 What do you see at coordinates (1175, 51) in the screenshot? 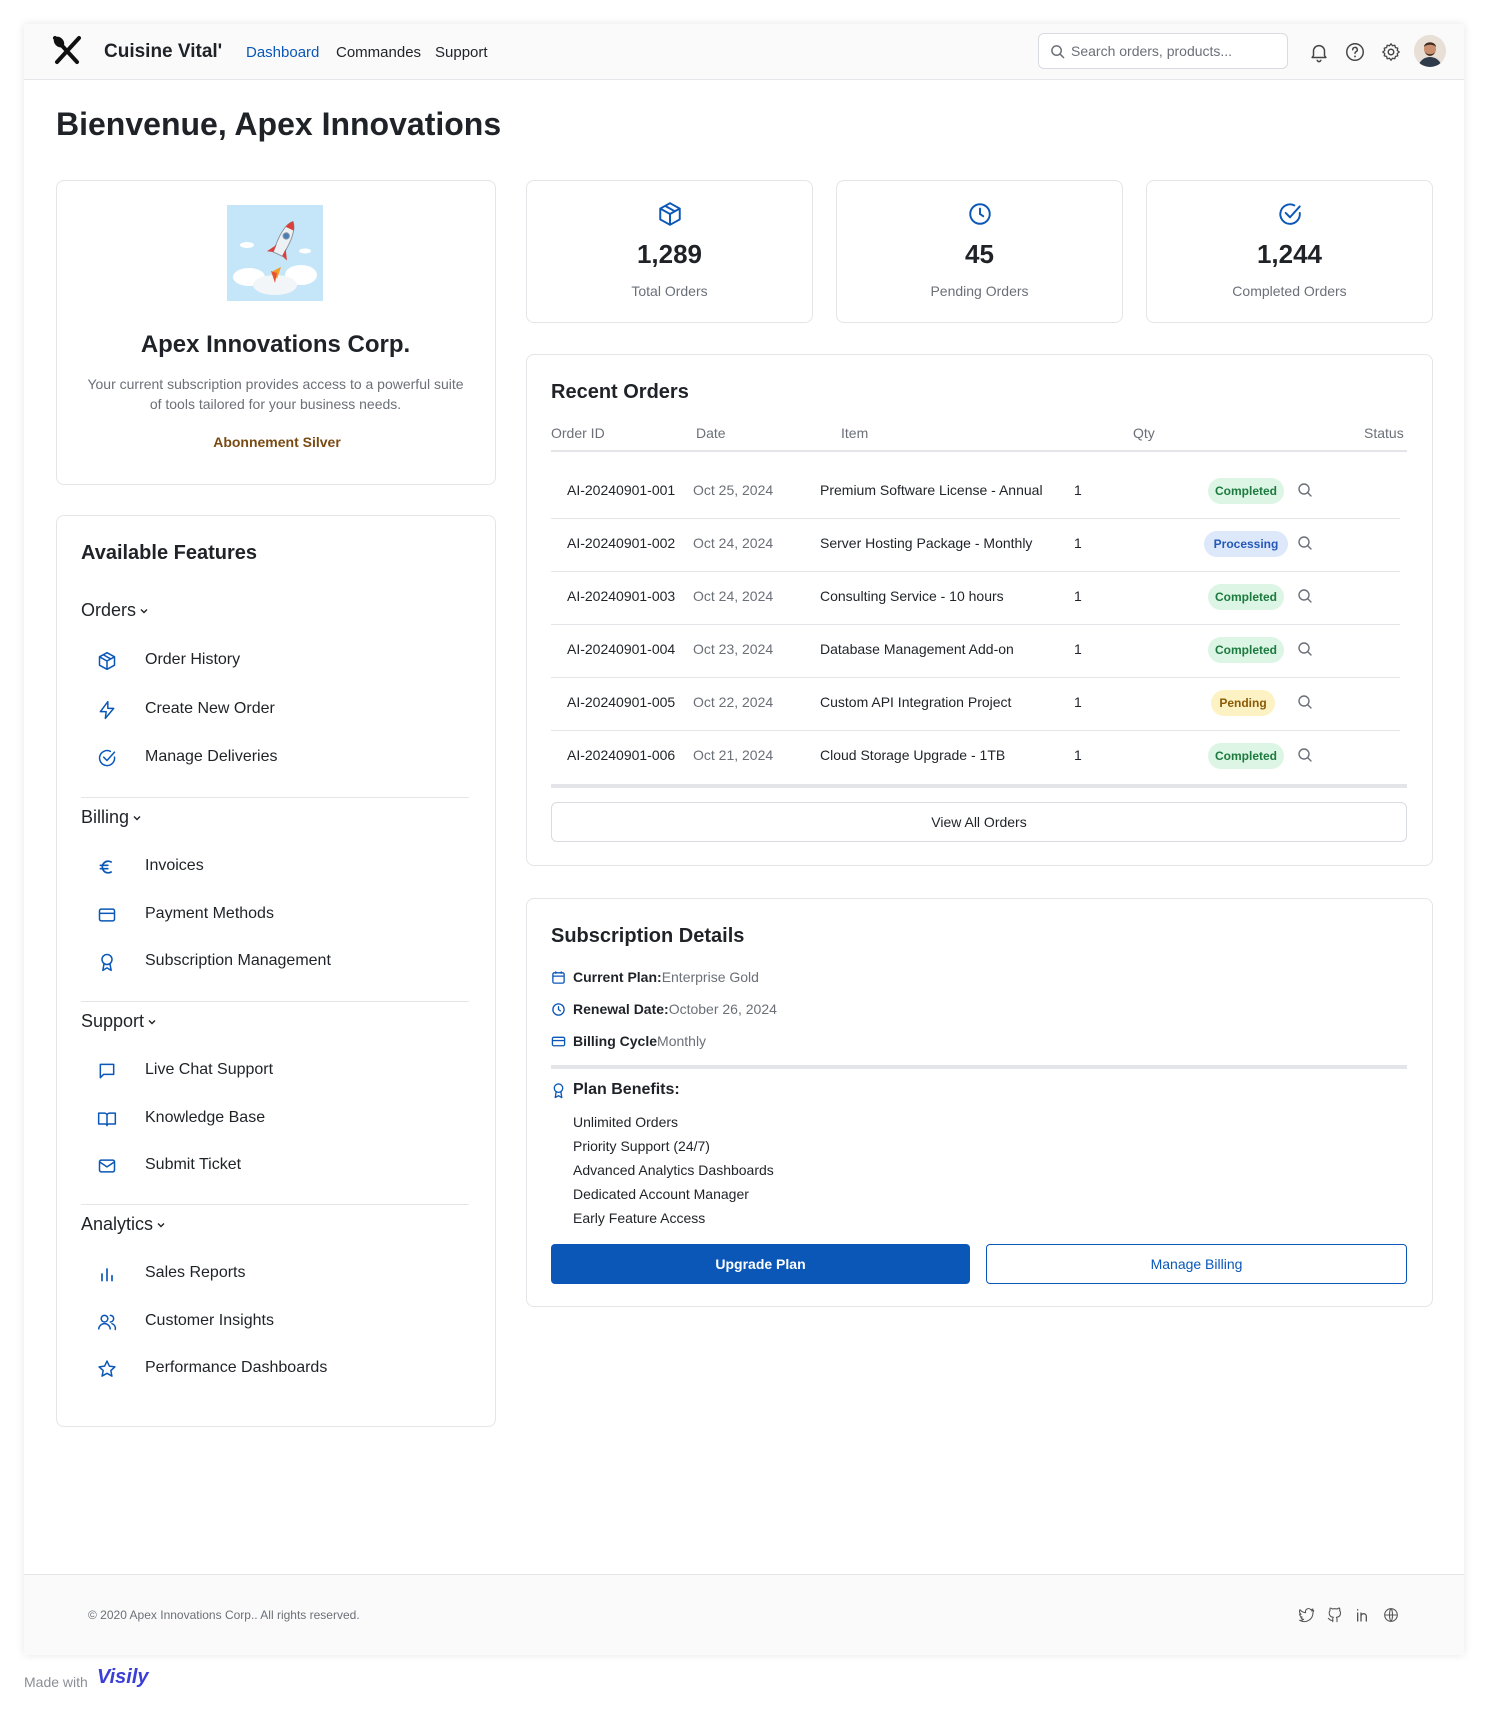
I see `search-input` at bounding box center [1175, 51].